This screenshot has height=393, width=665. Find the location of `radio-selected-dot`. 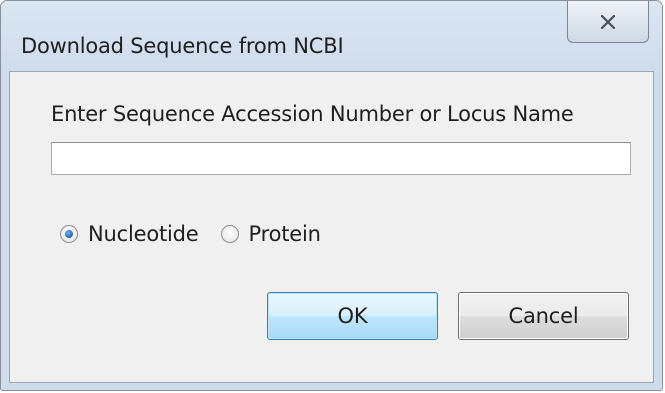

radio-selected-dot is located at coordinates (69, 234).